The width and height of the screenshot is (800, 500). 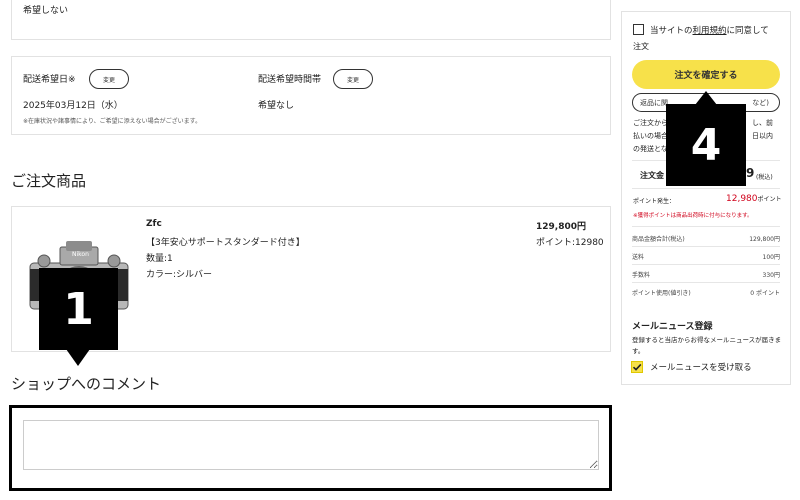 What do you see at coordinates (46, 11) in the screenshot?
I see `gift-wrapping-value: 希望しない` at bounding box center [46, 11].